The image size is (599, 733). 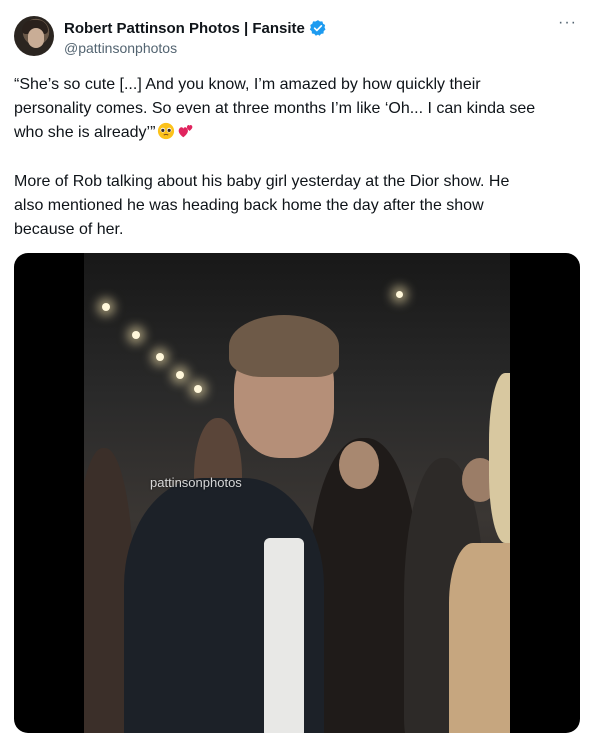 What do you see at coordinates (186, 131) in the screenshot?
I see `two-hearts-icon` at bounding box center [186, 131].